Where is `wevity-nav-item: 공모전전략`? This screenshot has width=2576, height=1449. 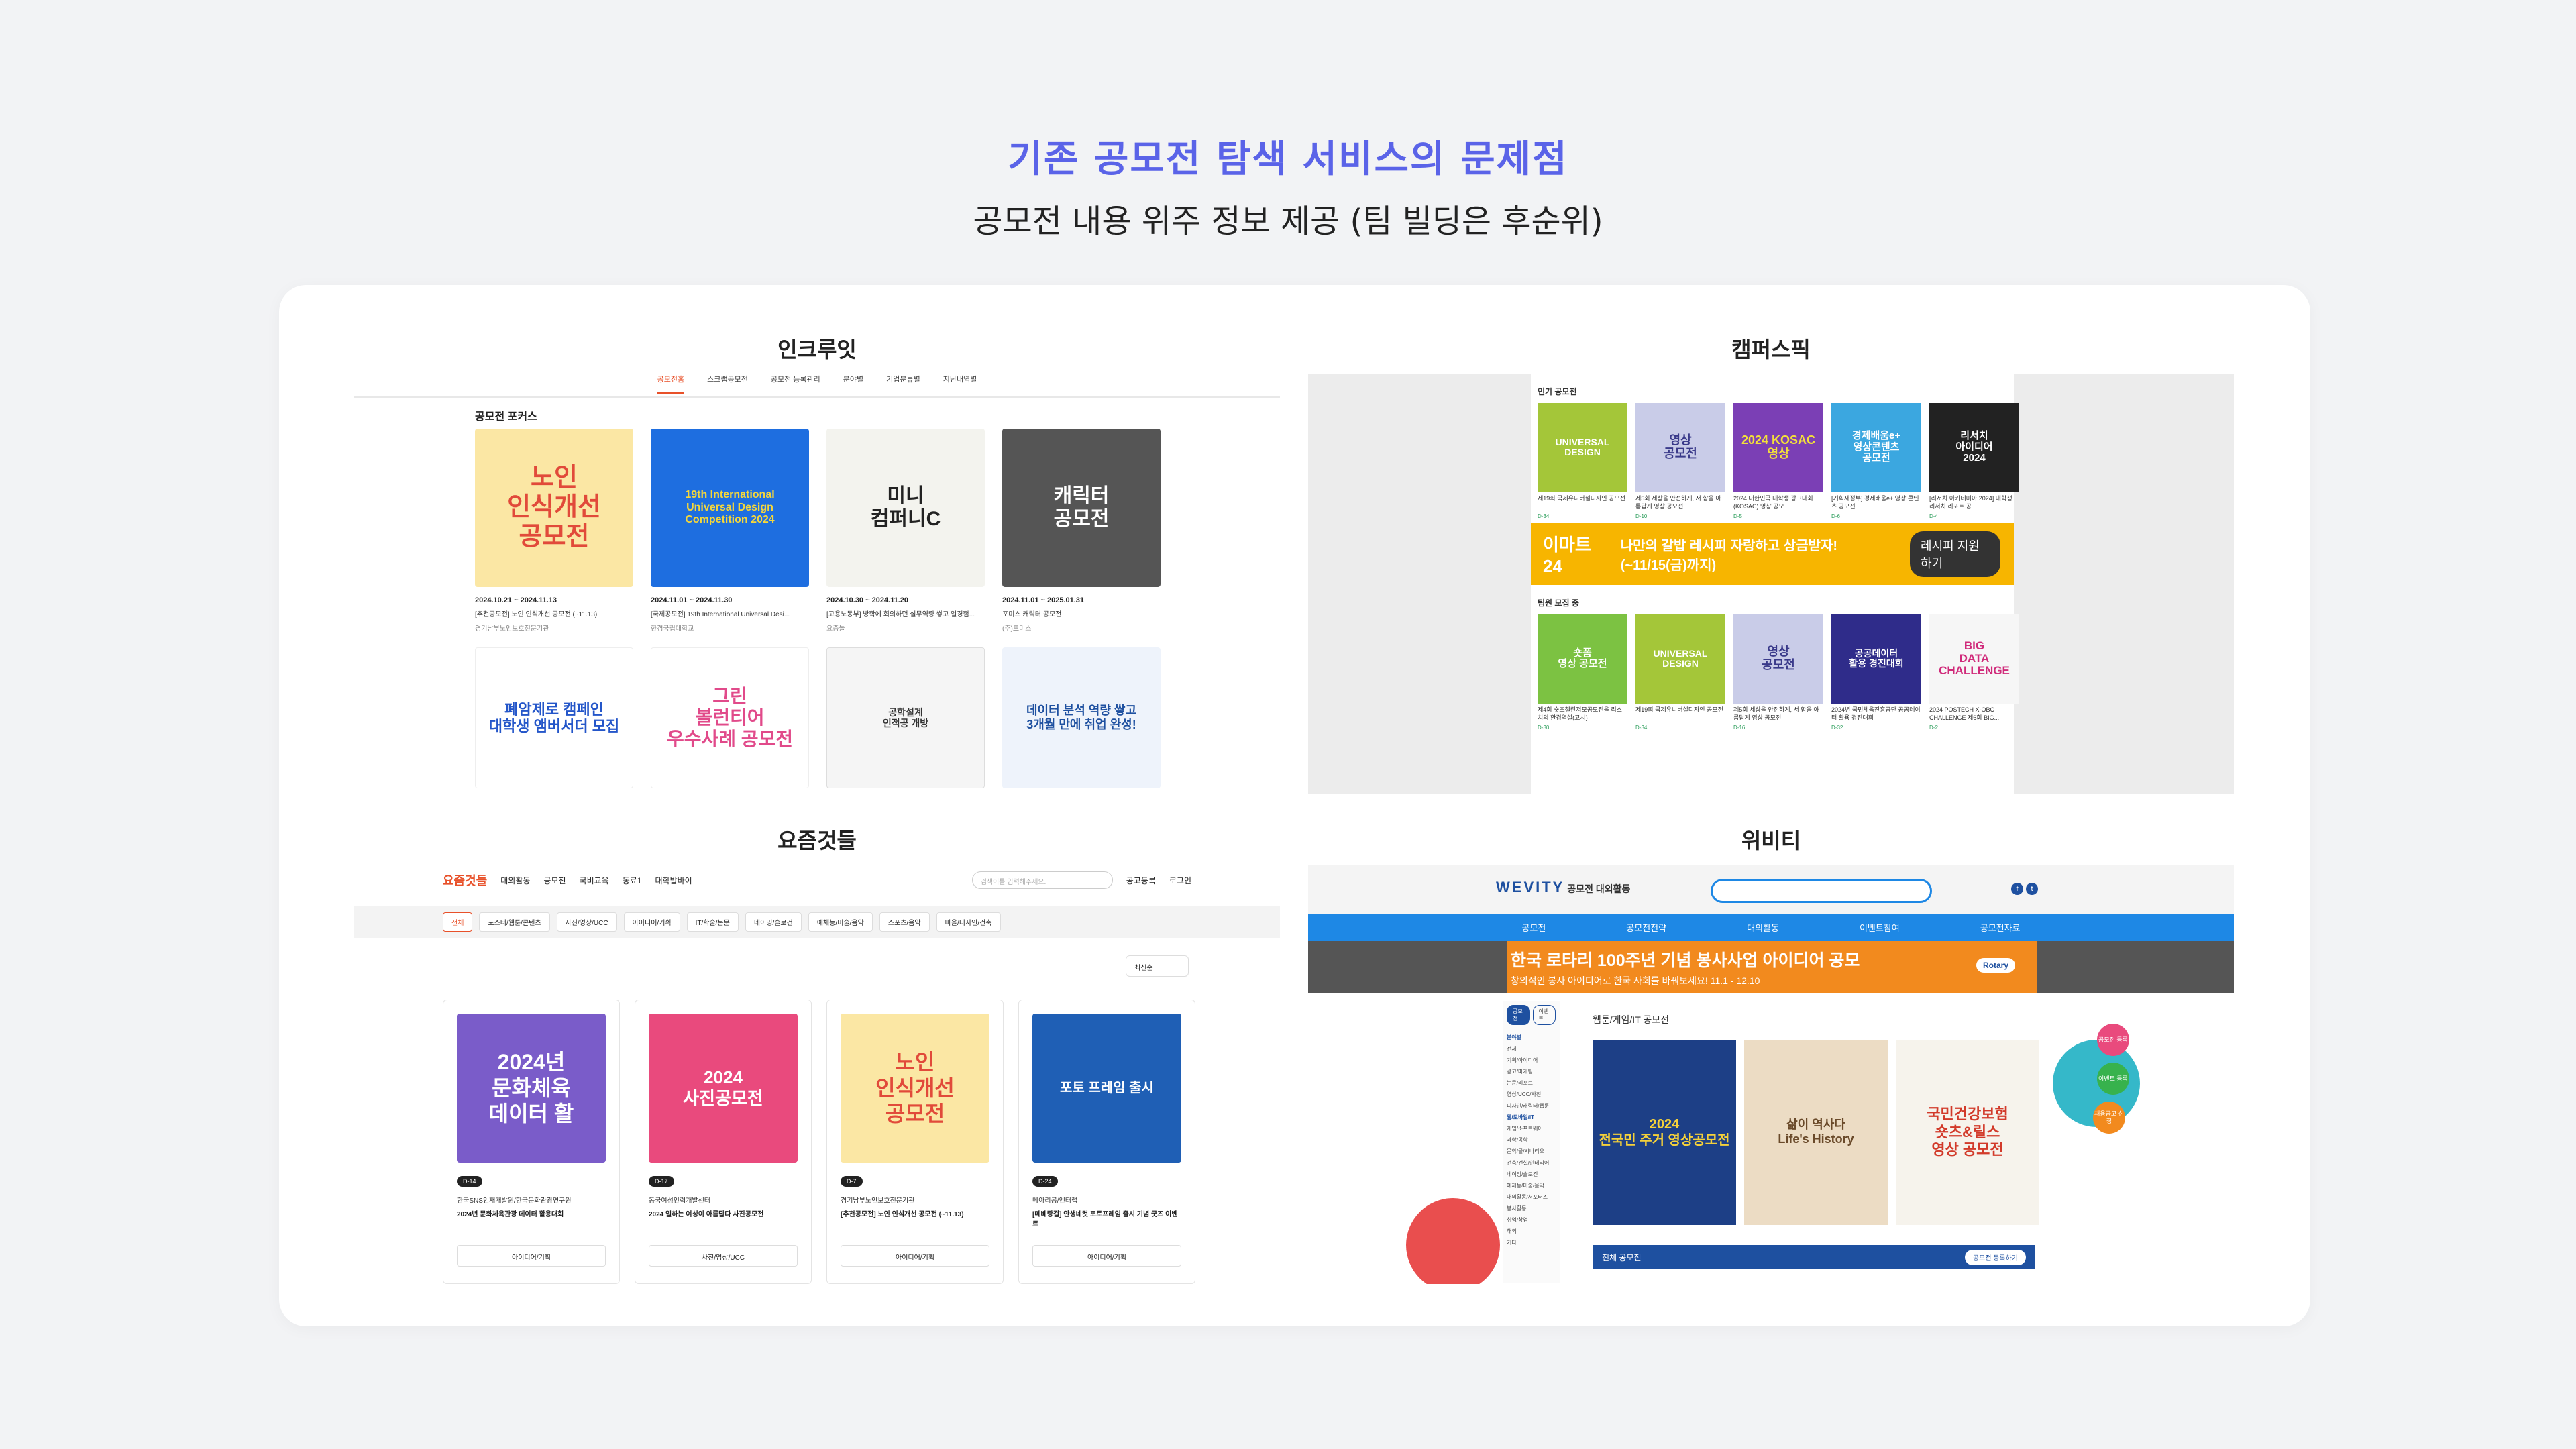
wevity-nav-item: 공모전전략 is located at coordinates (1646, 927).